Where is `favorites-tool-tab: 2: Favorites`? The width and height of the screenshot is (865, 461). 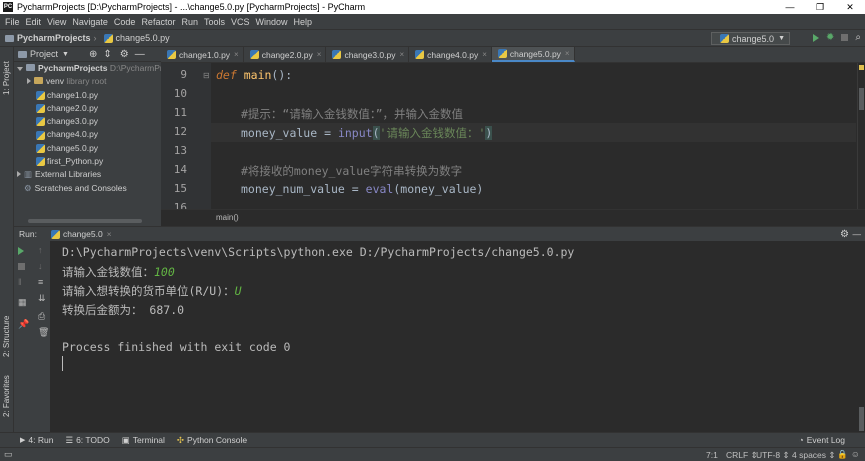 favorites-tool-tab: 2: Favorites is located at coordinates (6, 396).